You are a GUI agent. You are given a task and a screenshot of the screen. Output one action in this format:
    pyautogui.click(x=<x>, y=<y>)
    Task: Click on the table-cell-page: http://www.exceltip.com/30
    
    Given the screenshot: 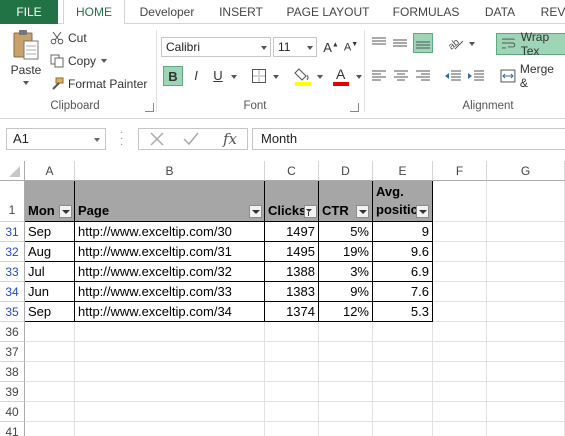 What is the action you would take?
    pyautogui.click(x=170, y=232)
    